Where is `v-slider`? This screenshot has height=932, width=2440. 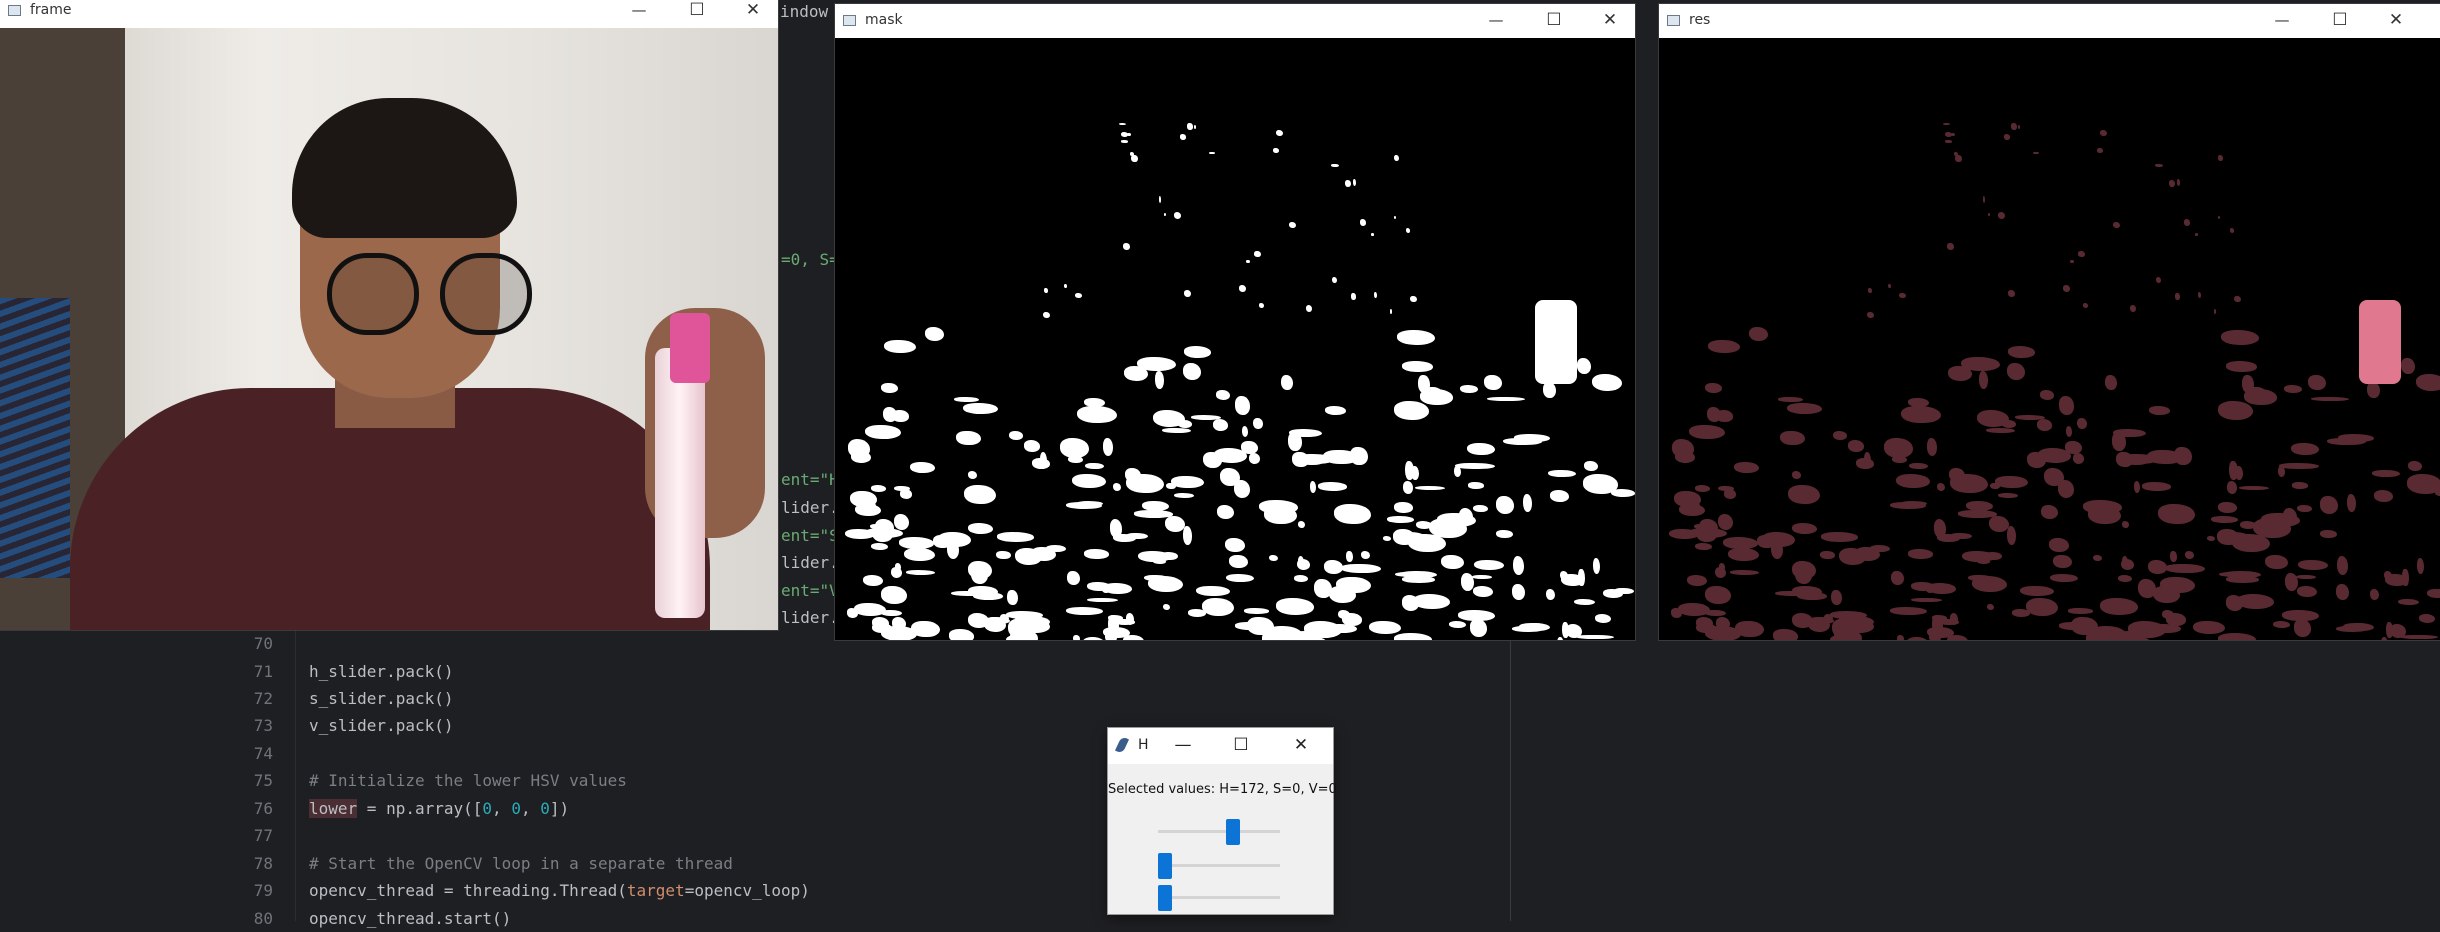 v-slider is located at coordinates (1219, 898).